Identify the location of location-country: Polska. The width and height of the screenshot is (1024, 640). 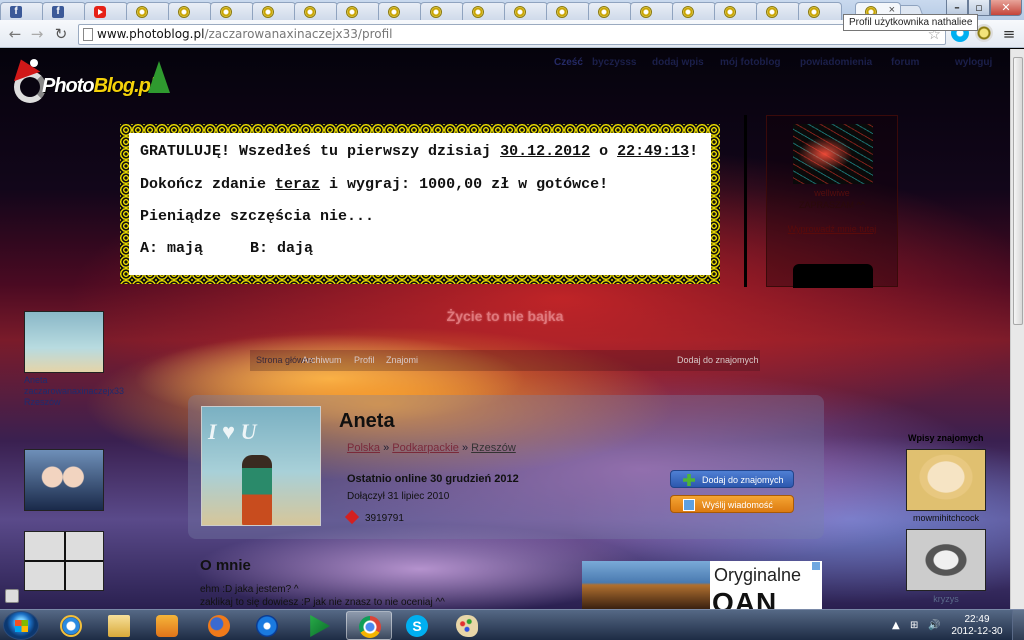
(363, 448).